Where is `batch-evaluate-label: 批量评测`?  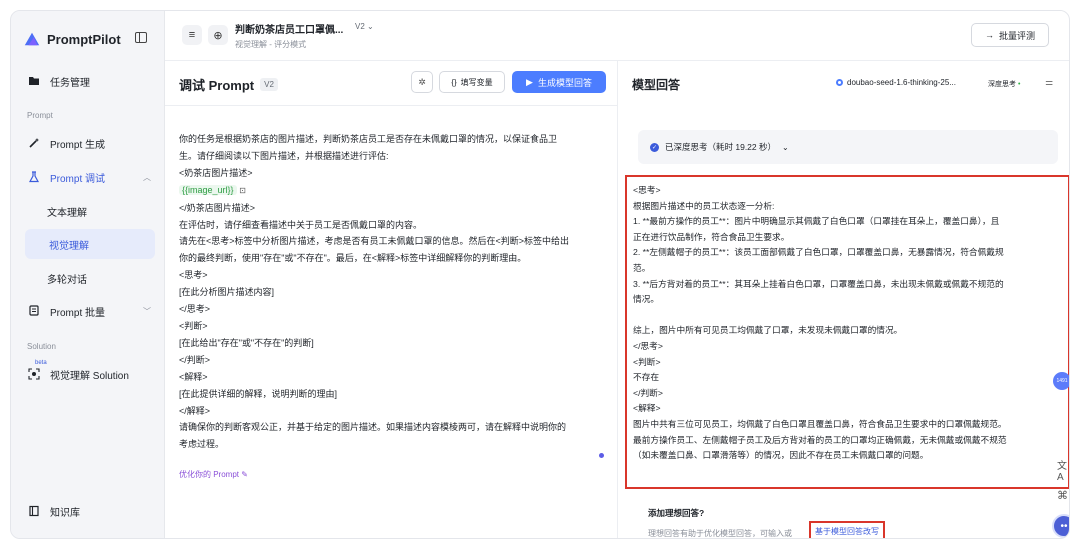 batch-evaluate-label: 批量评测 is located at coordinates (1016, 35).